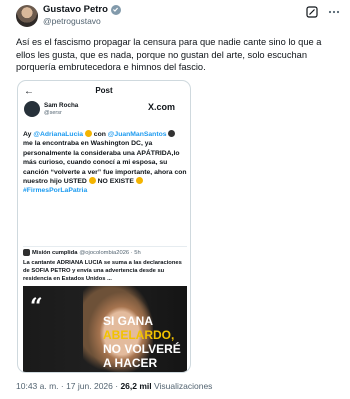  Describe the element at coordinates (128, 321) in the screenshot. I see `image-text-line: SI GANA` at that location.